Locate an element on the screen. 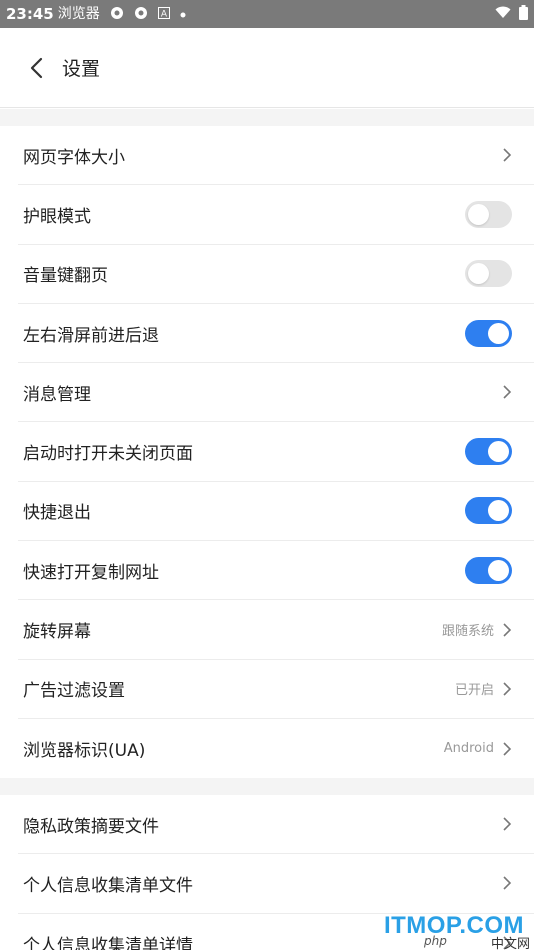 The width and height of the screenshot is (534, 950). page-title: 设置 is located at coordinates (81, 69).